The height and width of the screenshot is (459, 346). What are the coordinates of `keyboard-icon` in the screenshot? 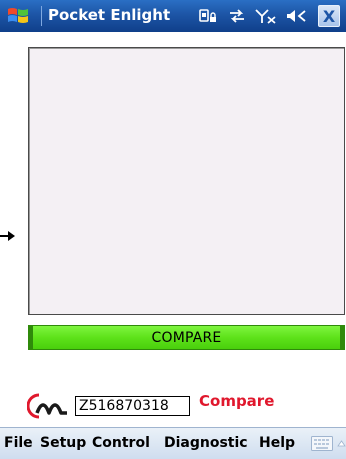 It's located at (322, 443).